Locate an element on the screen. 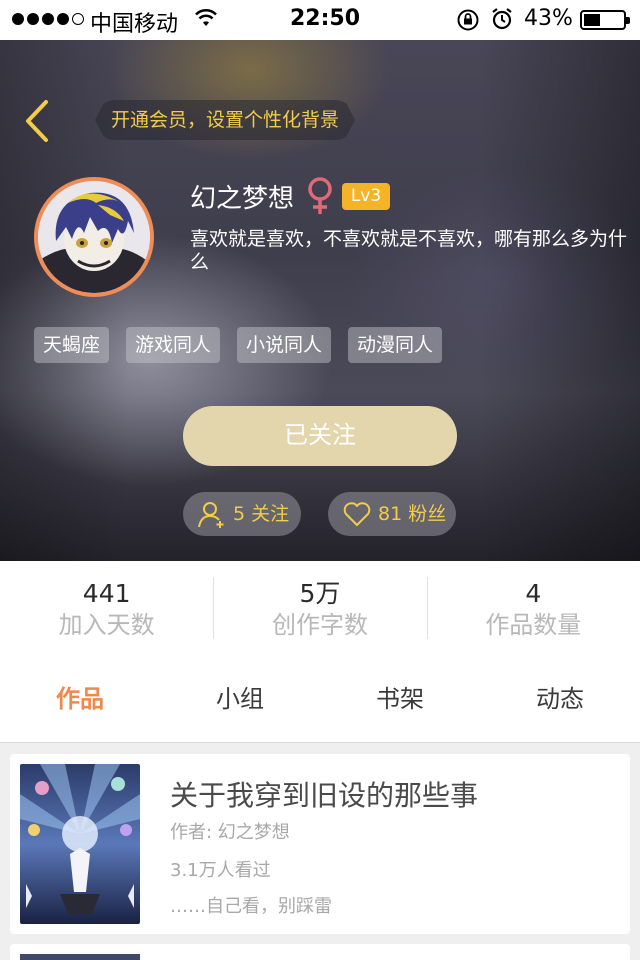 This screenshot has height=960, width=640. signal-strength-icon is located at coordinates (48, 19).